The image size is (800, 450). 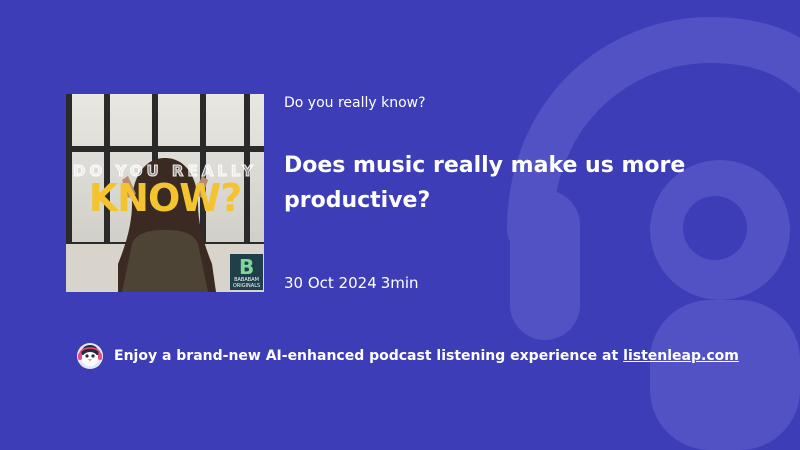 I want to click on publisher-logo-icon: B, so click(x=247, y=267).